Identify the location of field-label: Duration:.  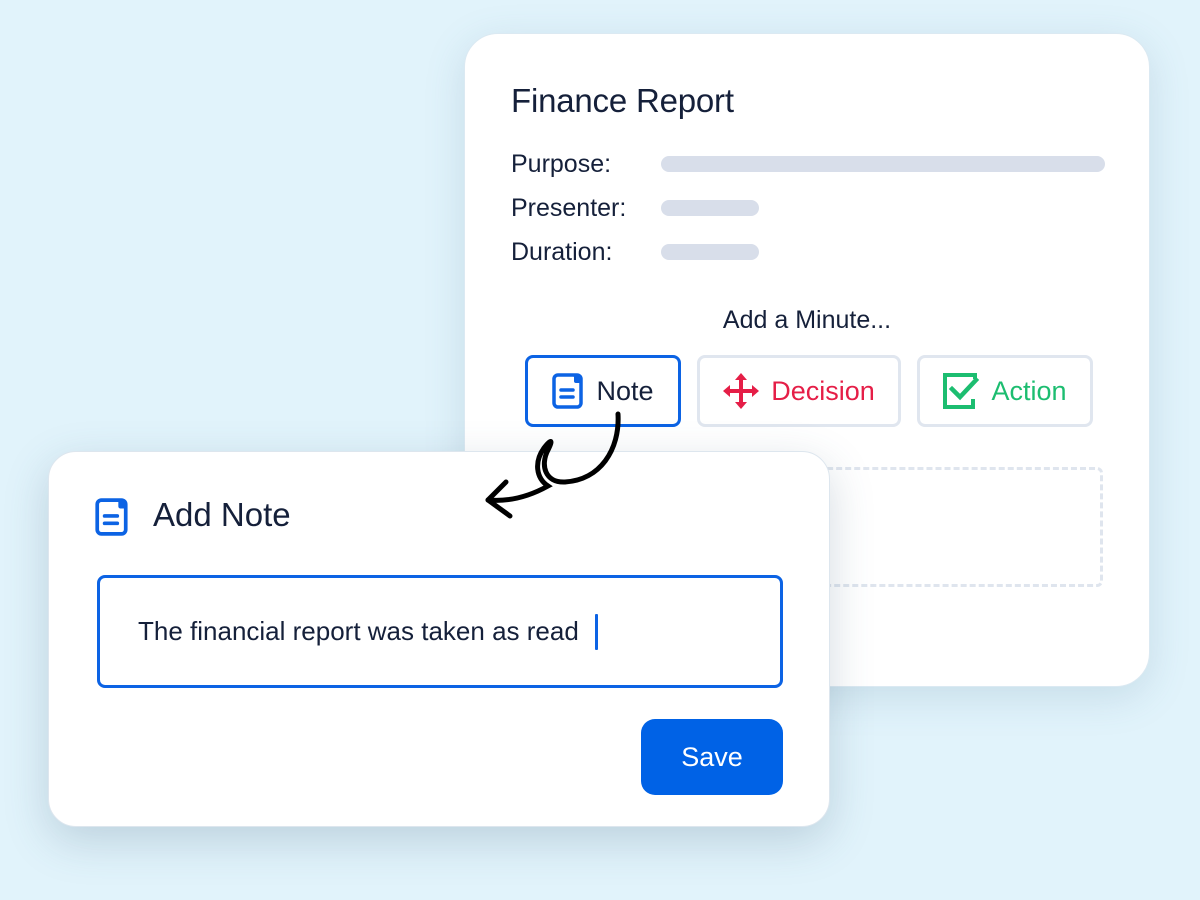
(562, 251).